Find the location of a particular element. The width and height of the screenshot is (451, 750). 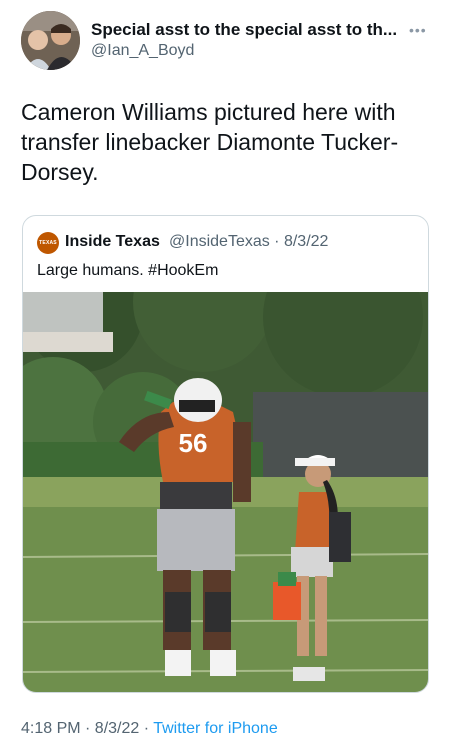

avatar is located at coordinates (50, 40).